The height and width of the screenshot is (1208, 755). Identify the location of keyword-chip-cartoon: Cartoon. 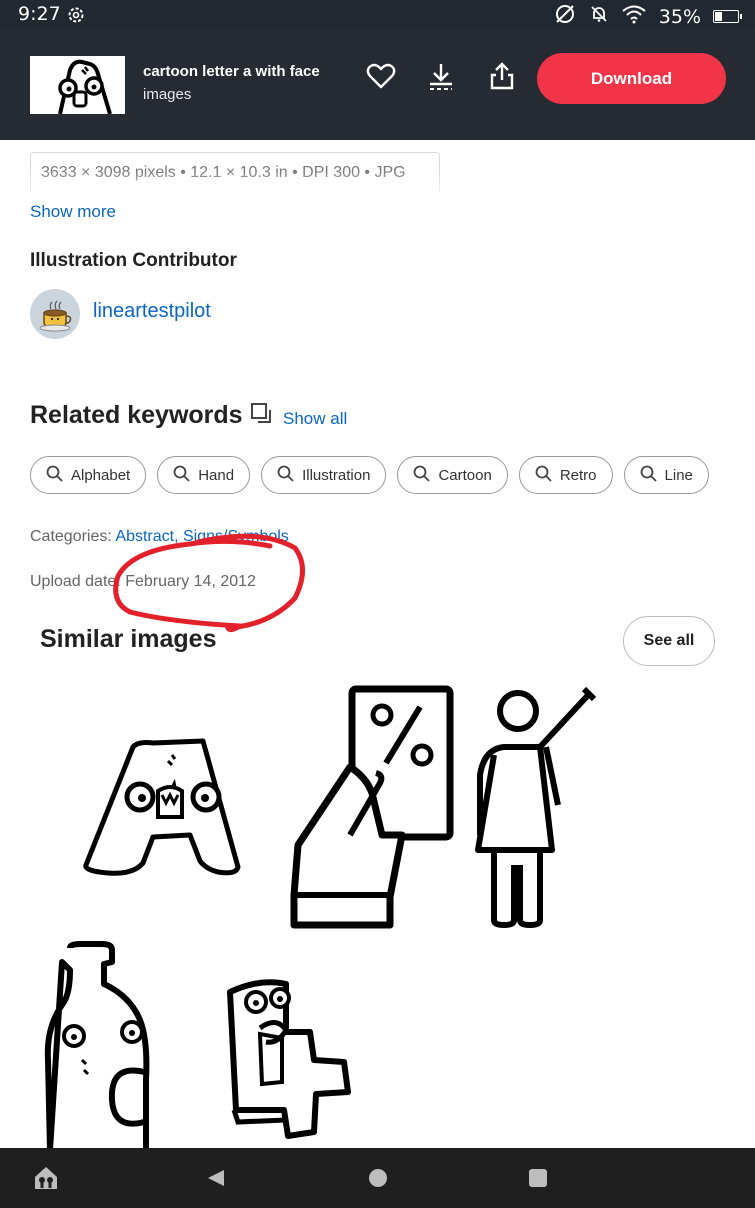
(452, 475).